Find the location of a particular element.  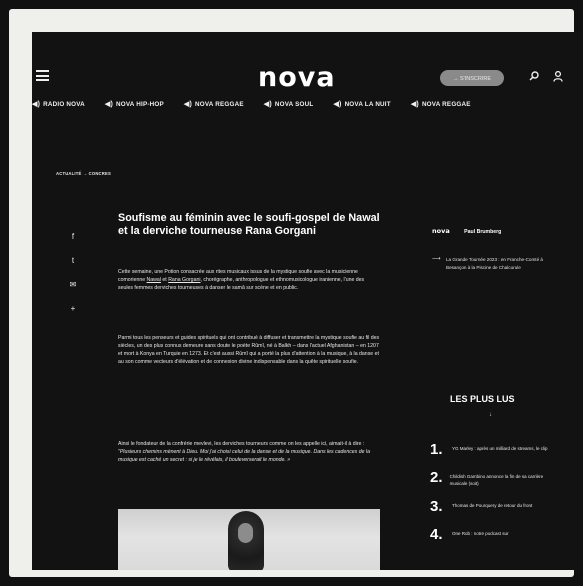

list-item-number: 3. is located at coordinates (436, 506).